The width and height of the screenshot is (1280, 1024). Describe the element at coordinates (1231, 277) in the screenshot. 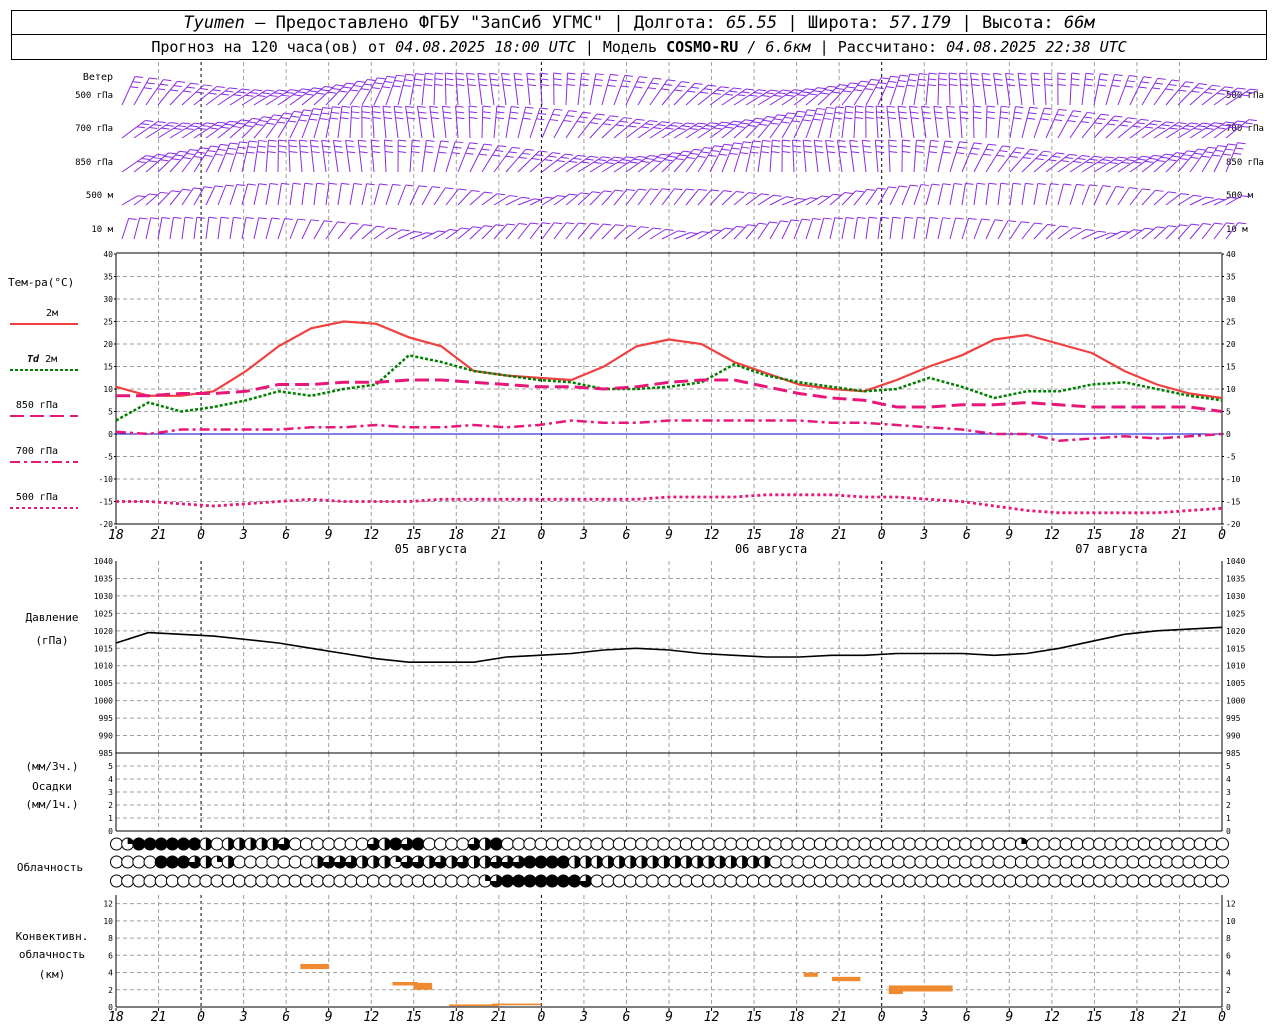

I see `temp-tick-right: 35` at that location.